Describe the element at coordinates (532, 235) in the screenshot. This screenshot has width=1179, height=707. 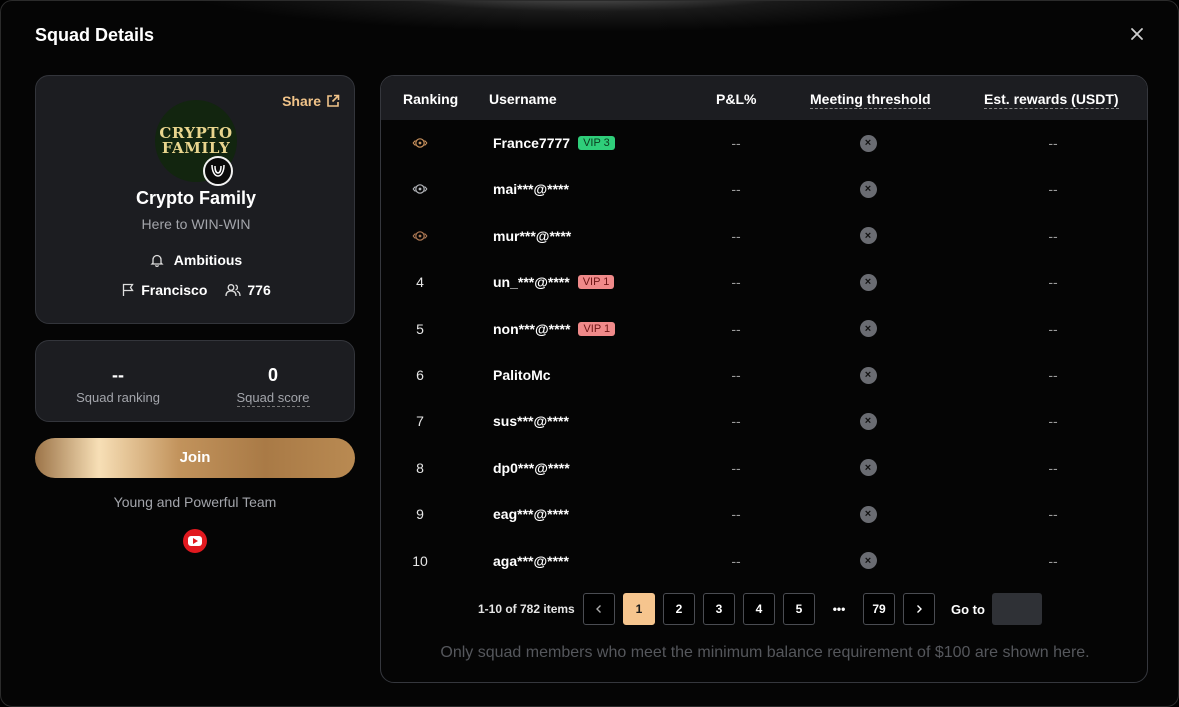
I see `username: mur***@****` at that location.